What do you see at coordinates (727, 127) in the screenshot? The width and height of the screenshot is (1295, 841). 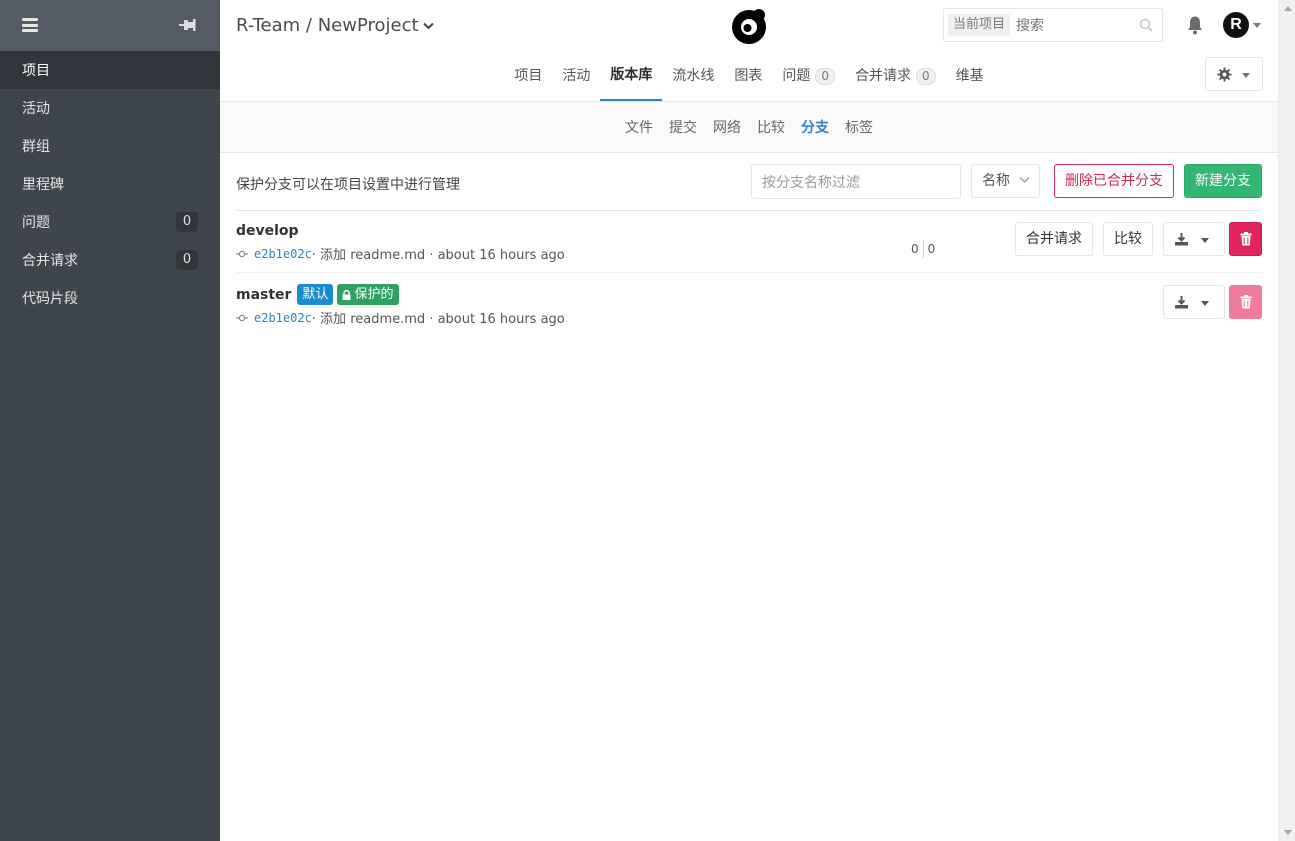 I see `subtab-network: 网络` at bounding box center [727, 127].